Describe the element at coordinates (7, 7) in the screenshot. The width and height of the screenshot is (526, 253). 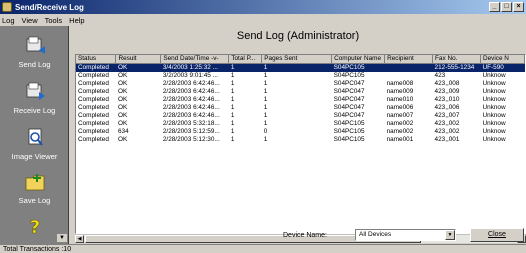
I see `app-icon` at that location.